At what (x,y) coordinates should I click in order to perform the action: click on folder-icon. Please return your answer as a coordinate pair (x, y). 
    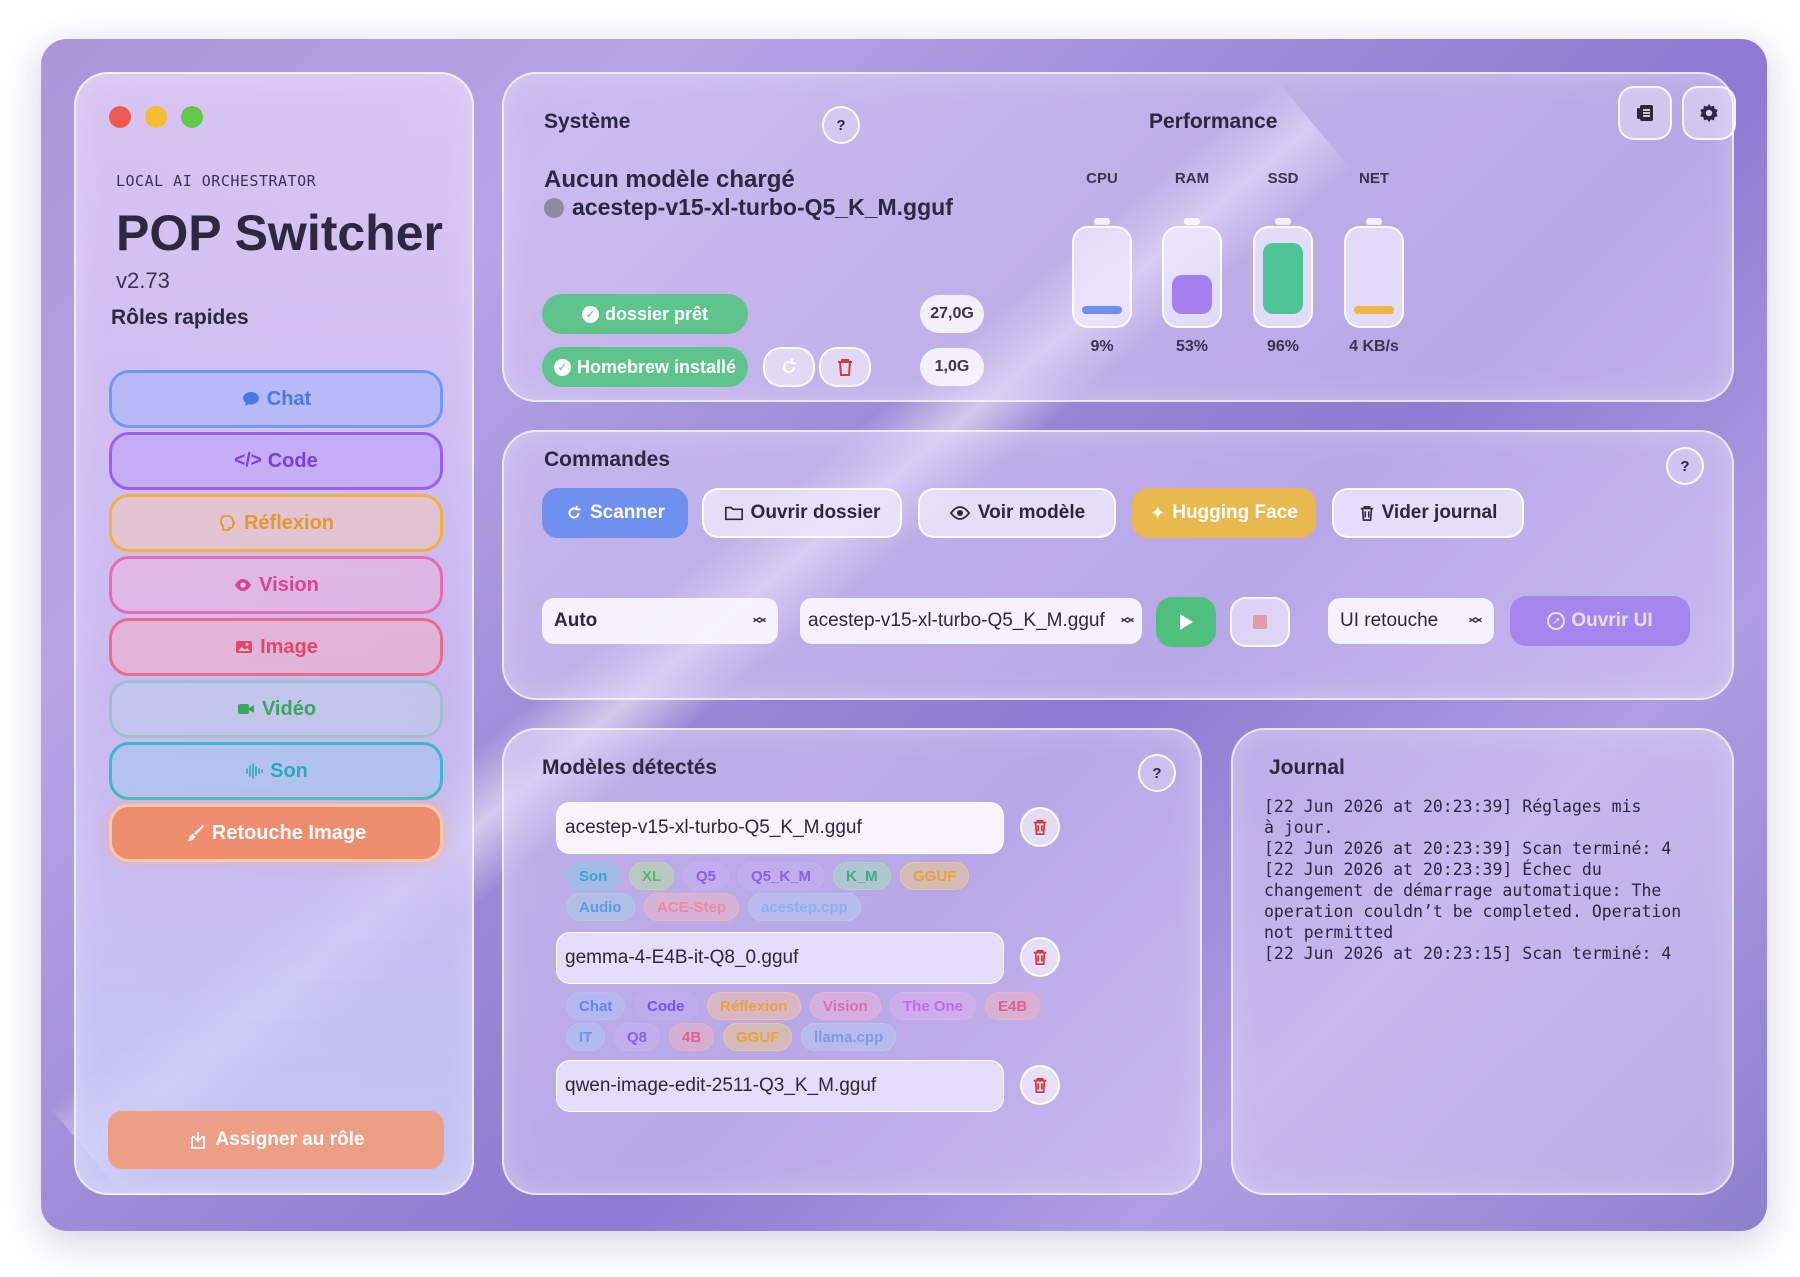
    Looking at the image, I should click on (733, 513).